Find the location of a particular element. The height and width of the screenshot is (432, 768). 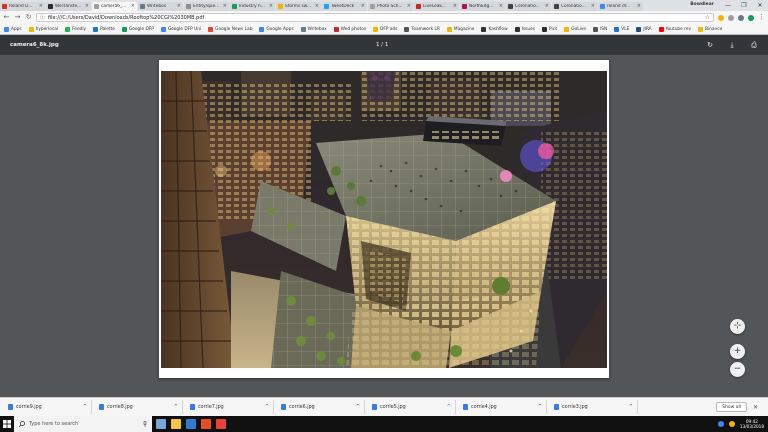

bookmark-item: Google DFP is located at coordinates (137, 29).